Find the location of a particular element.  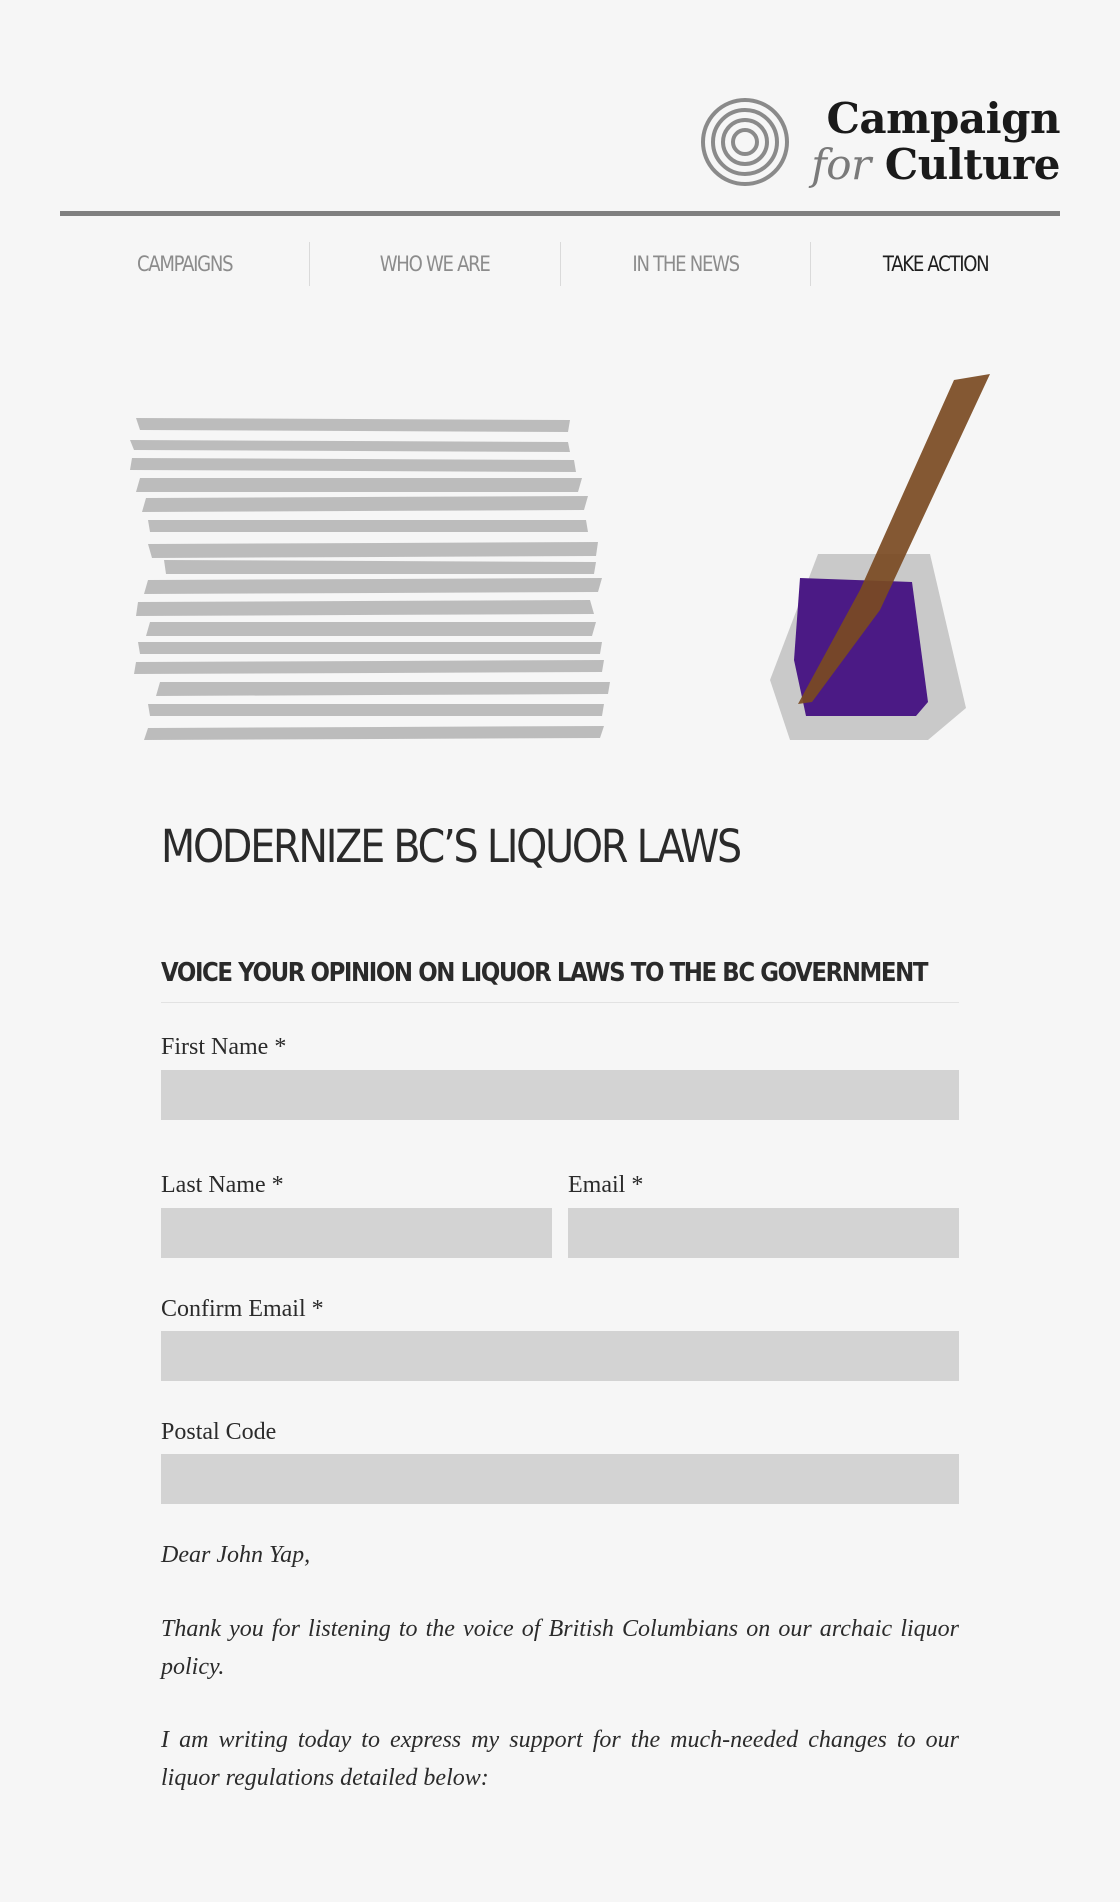

last-name-label: Last Name * is located at coordinates (222, 1185).